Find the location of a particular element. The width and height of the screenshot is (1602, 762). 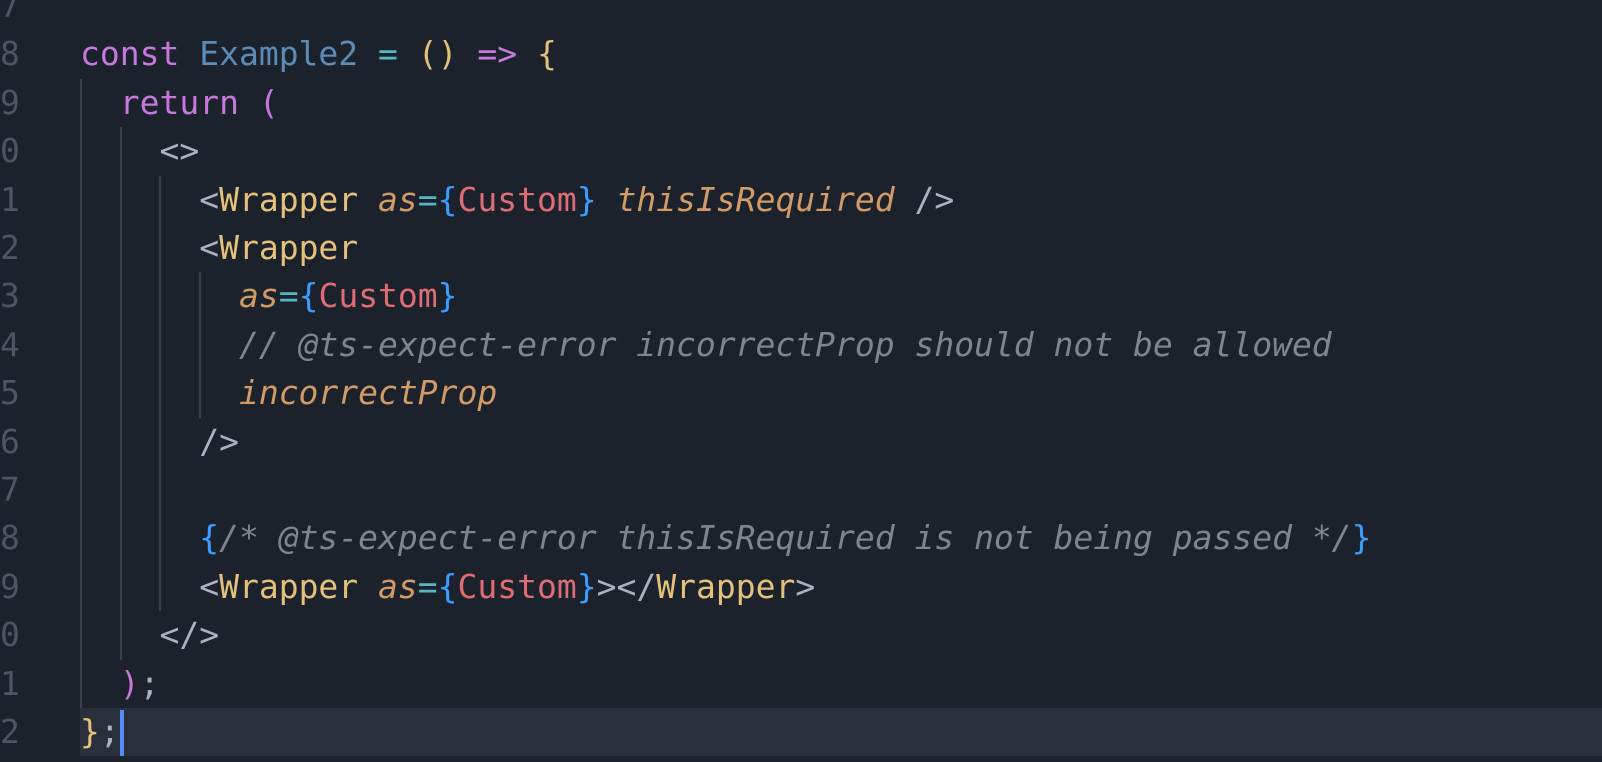

code-token: ></ is located at coordinates (626, 586).